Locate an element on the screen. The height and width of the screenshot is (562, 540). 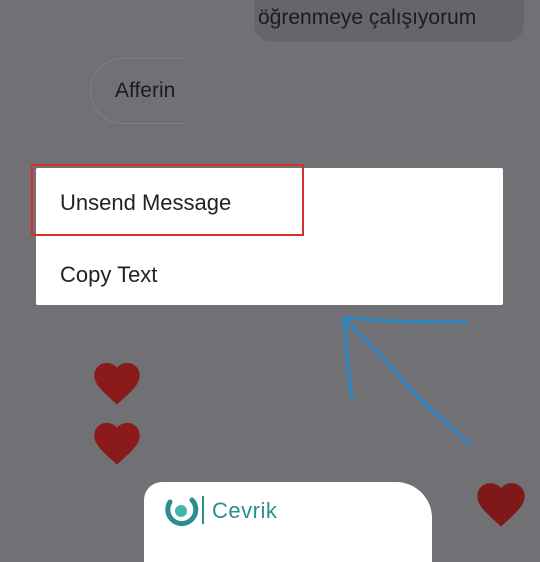
received-message-bubble: Afferin is located at coordinates (138, 91).